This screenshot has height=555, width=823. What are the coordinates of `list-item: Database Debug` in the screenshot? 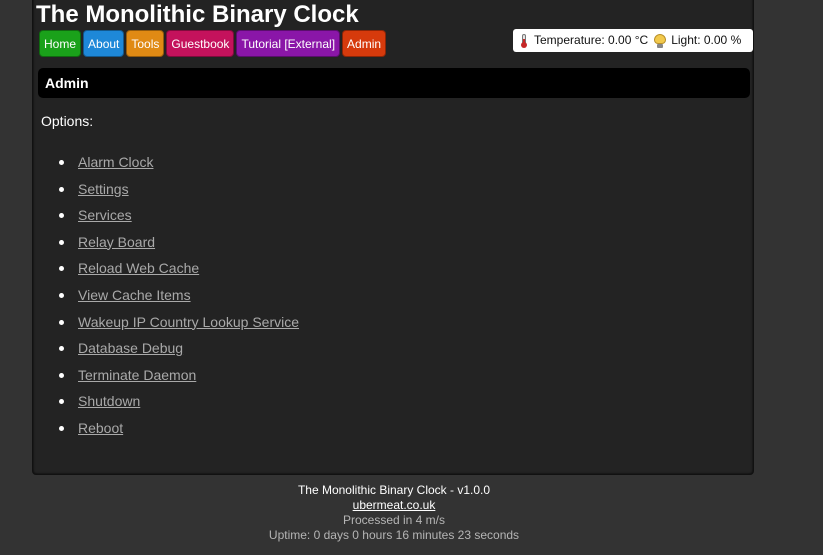 It's located at (178, 352).